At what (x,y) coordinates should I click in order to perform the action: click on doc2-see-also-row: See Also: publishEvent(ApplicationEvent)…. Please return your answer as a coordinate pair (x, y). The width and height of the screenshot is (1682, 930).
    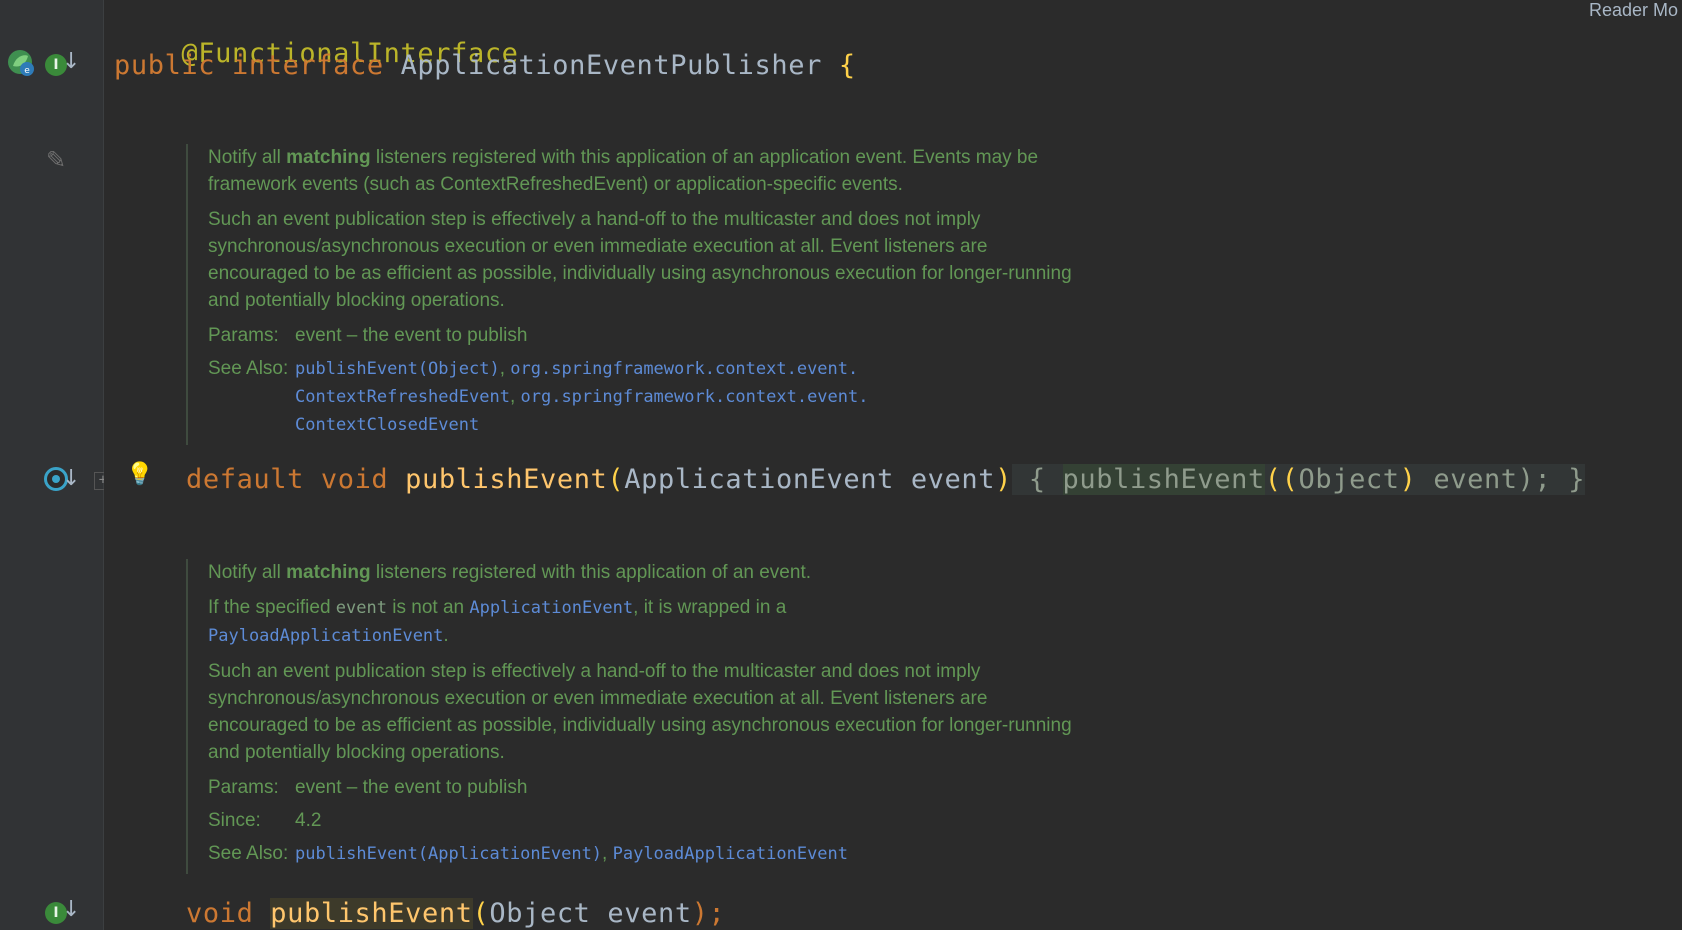
    Looking at the image, I should click on (528, 853).